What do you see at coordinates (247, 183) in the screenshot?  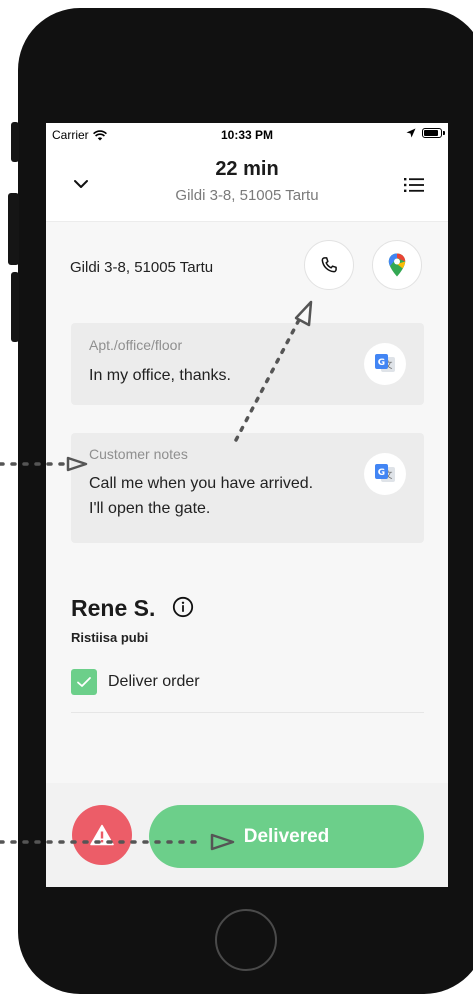 I see `header: 22 min Gildi 3-8, 51005 Tartu` at bounding box center [247, 183].